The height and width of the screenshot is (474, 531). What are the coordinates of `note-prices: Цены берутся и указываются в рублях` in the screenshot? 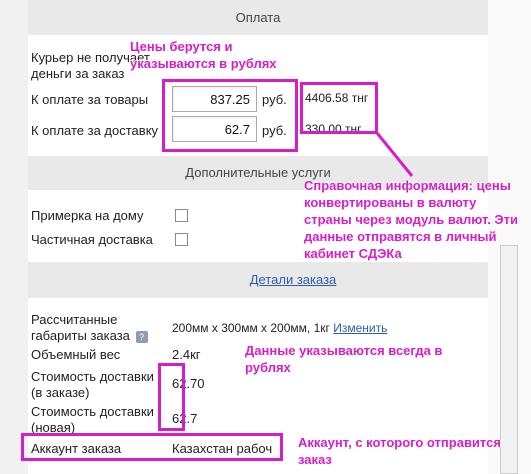 It's located at (203, 55).